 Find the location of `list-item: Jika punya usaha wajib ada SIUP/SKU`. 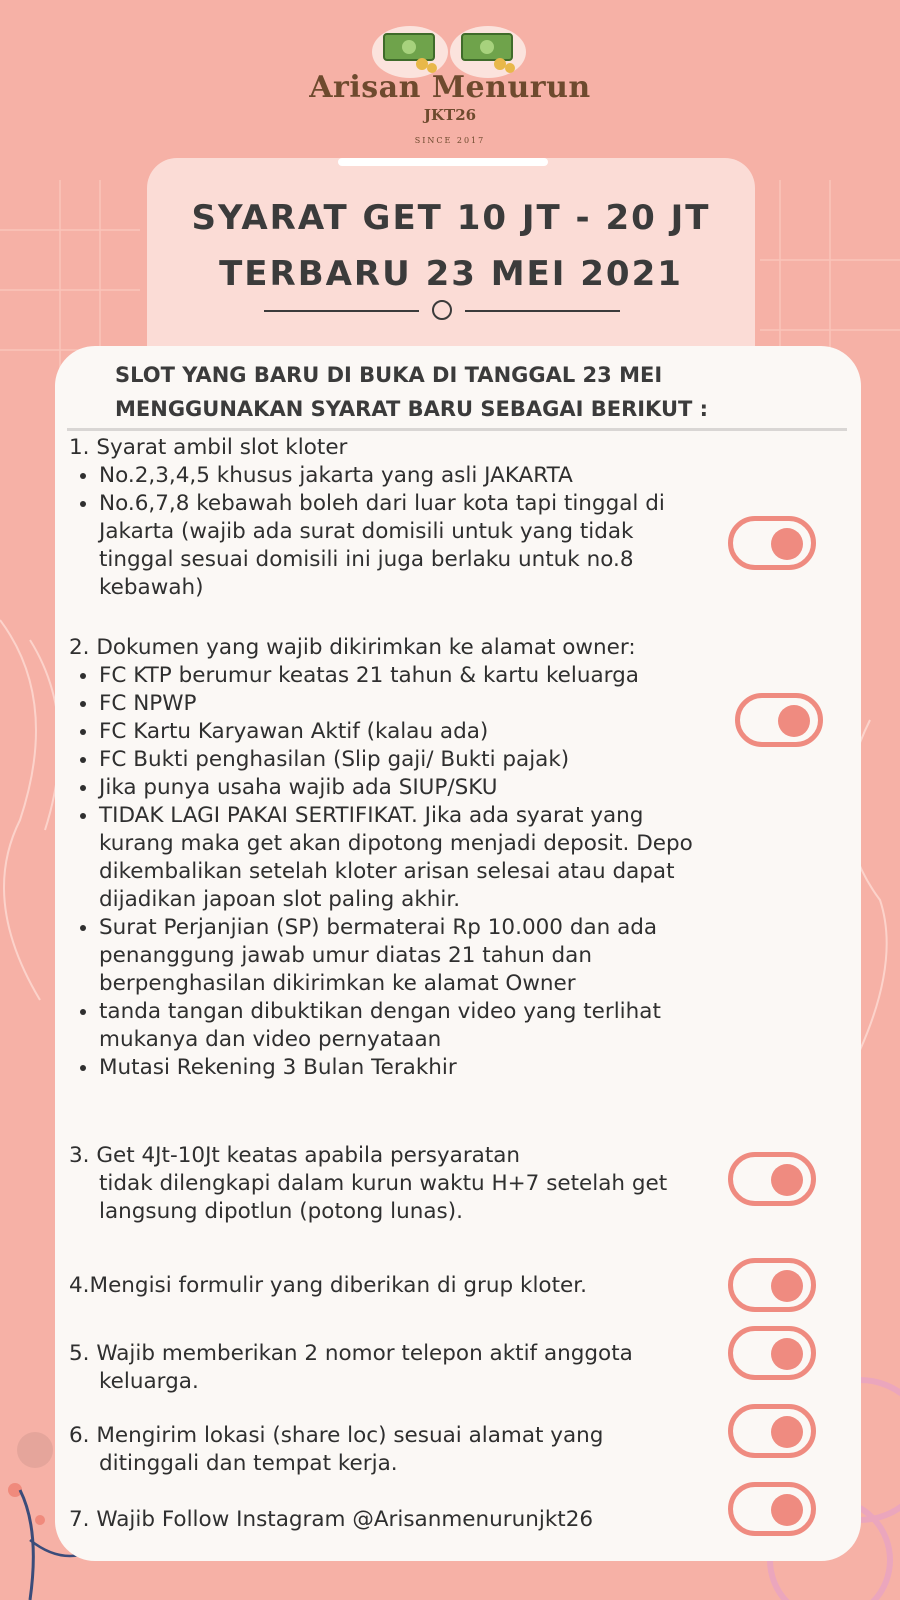

list-item: Jika punya usaha wajib ada SIUP/SKU is located at coordinates (404, 788).